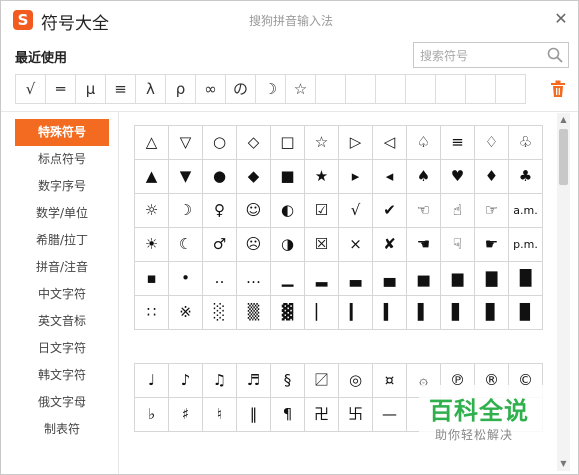 The width and height of the screenshot is (579, 475). I want to click on symbol-cell: ‥, so click(220, 279).